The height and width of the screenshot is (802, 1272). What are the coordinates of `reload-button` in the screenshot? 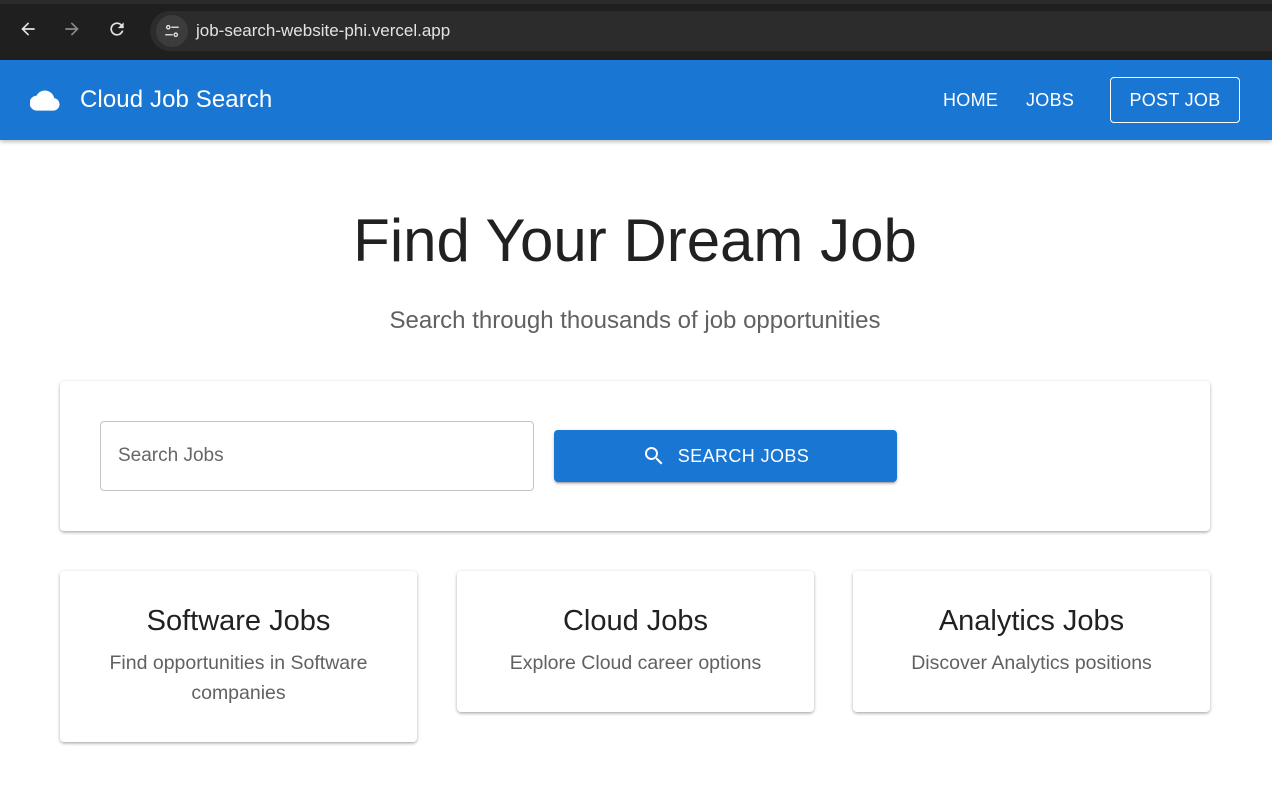 It's located at (117, 29).